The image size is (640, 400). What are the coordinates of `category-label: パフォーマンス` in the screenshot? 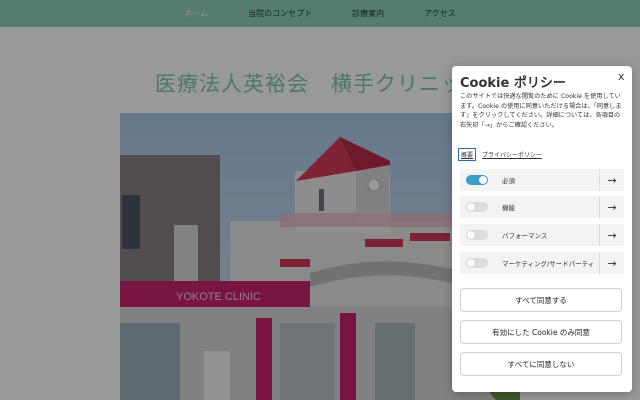 It's located at (525, 236).